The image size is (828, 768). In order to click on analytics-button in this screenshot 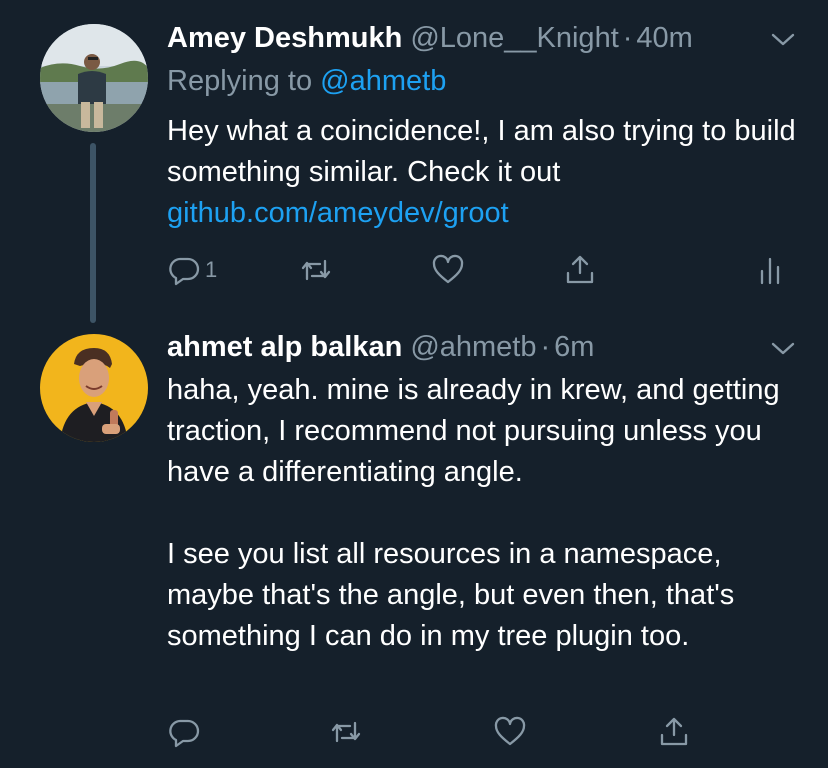, I will do `click(770, 270)`.